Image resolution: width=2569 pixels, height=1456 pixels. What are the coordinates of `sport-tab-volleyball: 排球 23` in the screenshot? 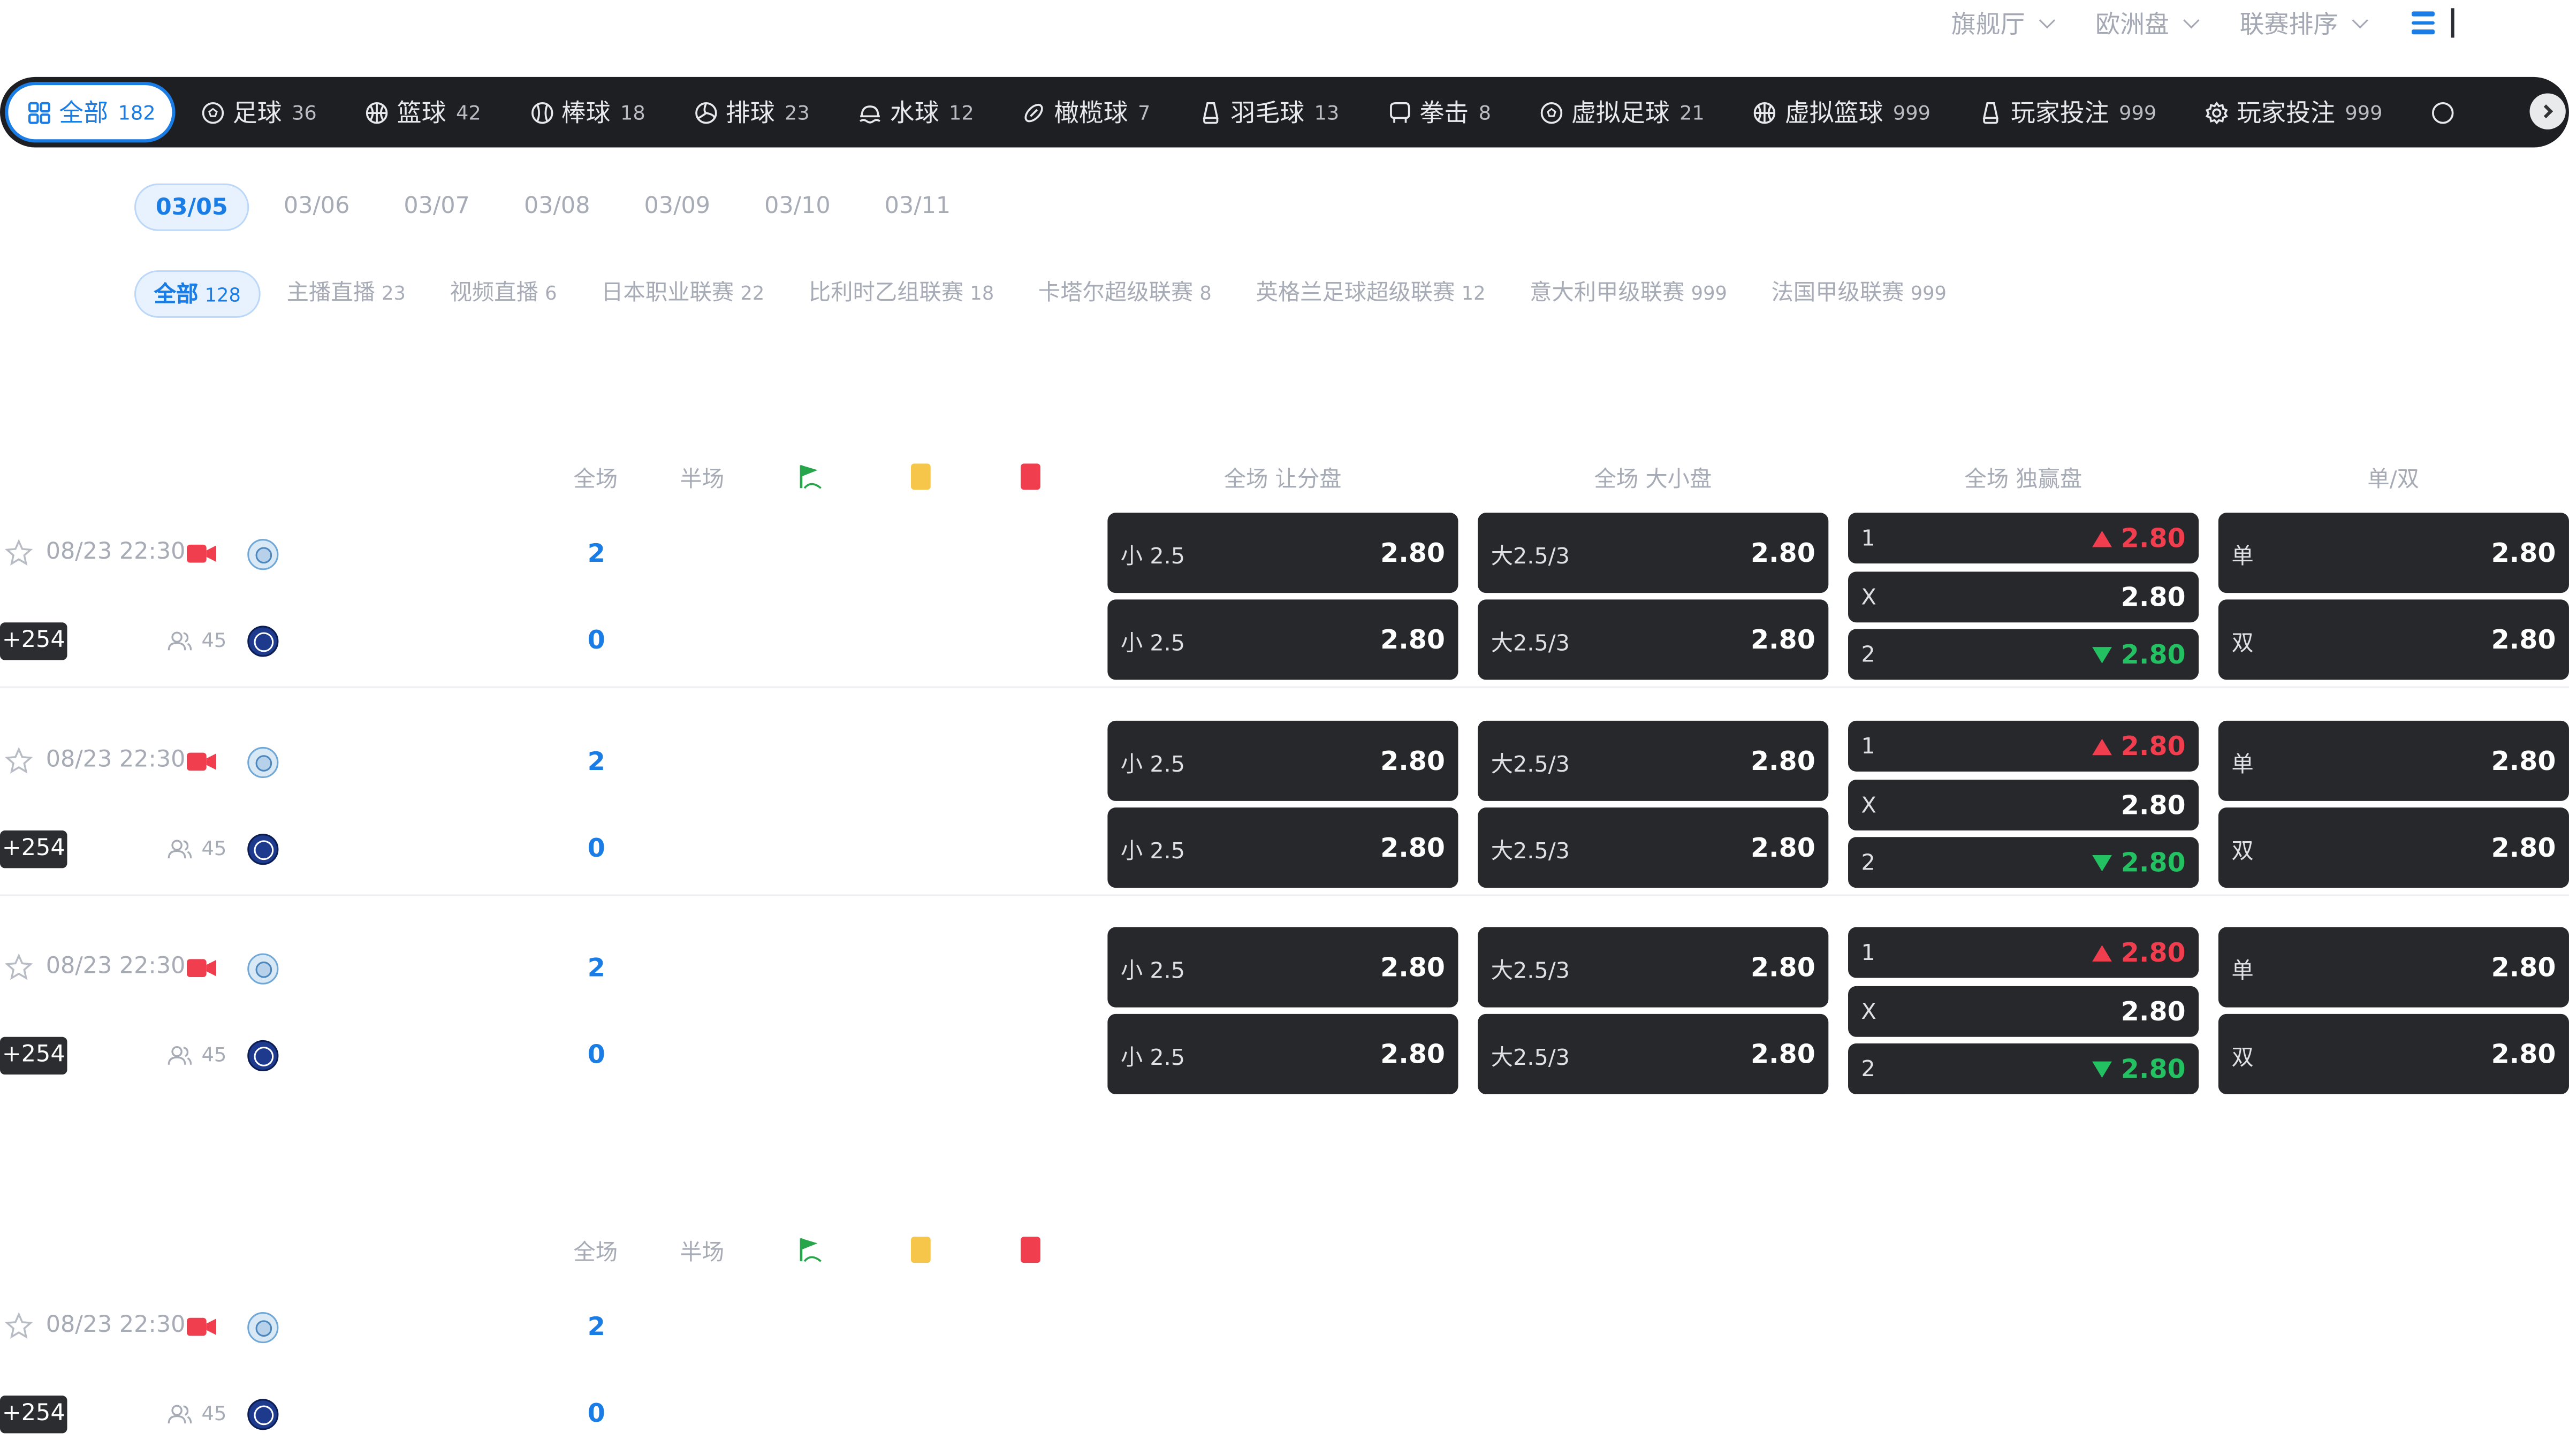 It's located at (752, 112).